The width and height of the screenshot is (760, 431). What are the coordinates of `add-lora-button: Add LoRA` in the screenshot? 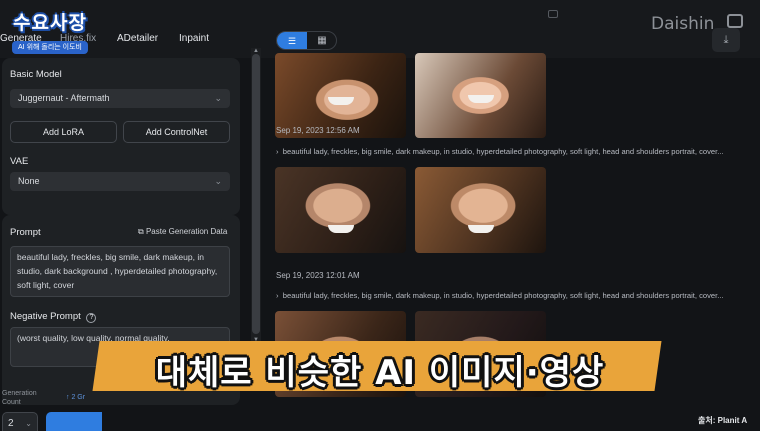 It's located at (63, 132).